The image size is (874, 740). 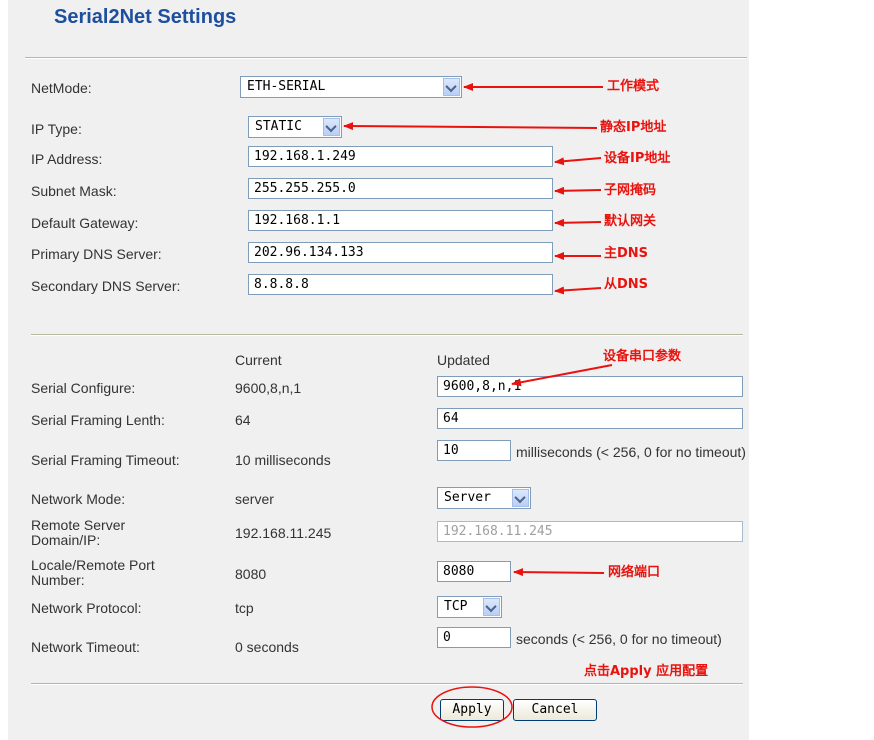 I want to click on divider-top, so click(x=386, y=58).